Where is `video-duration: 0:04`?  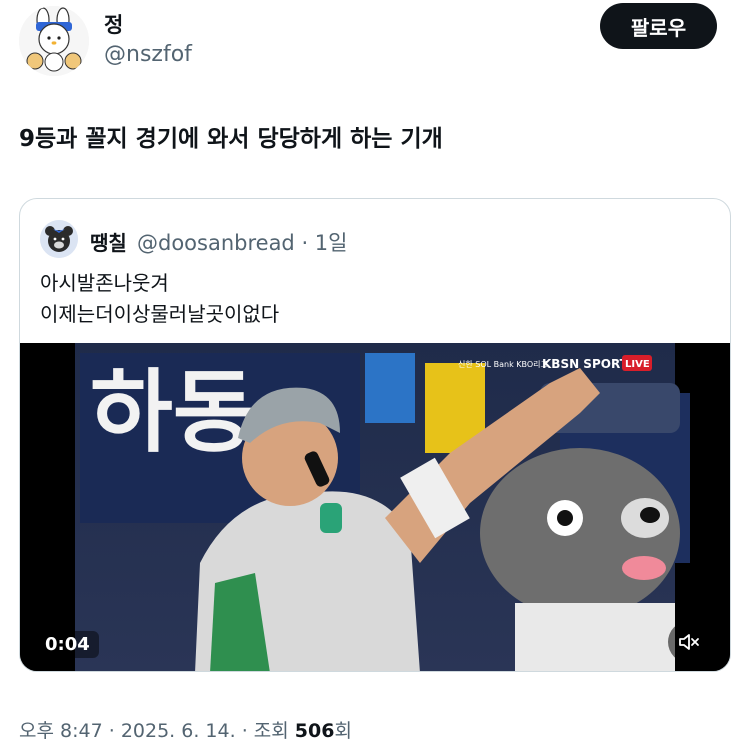 video-duration: 0:04 is located at coordinates (67, 644).